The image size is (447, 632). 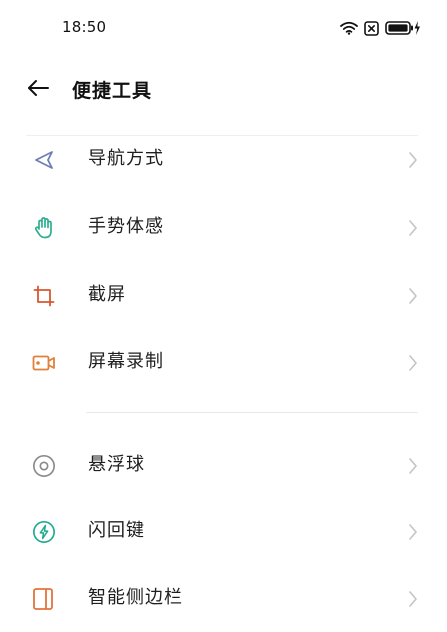 What do you see at coordinates (116, 530) in the screenshot?
I see `menu-item-label: 闪回键` at bounding box center [116, 530].